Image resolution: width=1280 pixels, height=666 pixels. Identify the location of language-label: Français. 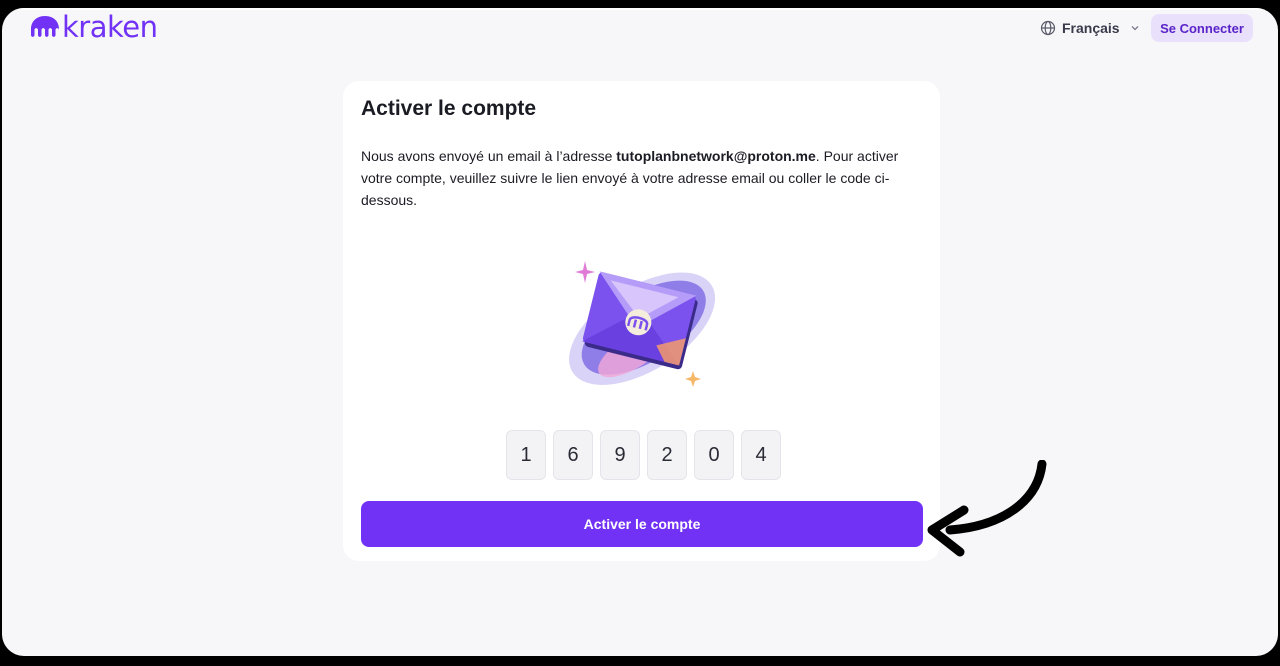
(1091, 28).